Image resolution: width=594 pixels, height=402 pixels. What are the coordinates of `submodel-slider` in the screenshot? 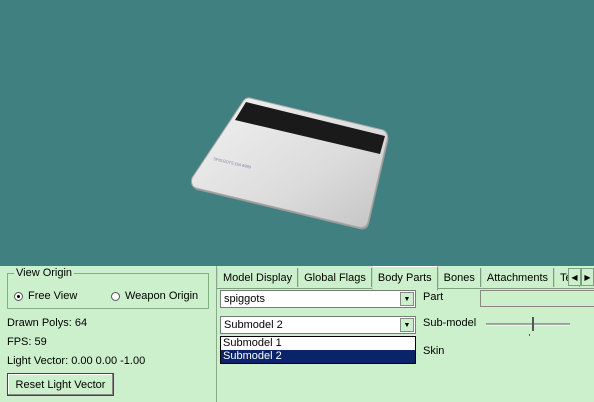 It's located at (528, 326).